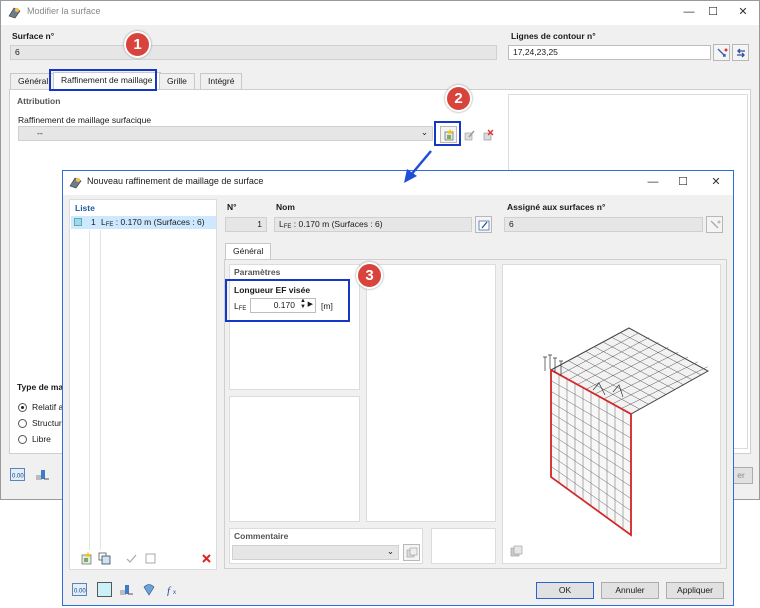  What do you see at coordinates (75, 183) in the screenshot?
I see `dialog-app-icon` at bounding box center [75, 183].